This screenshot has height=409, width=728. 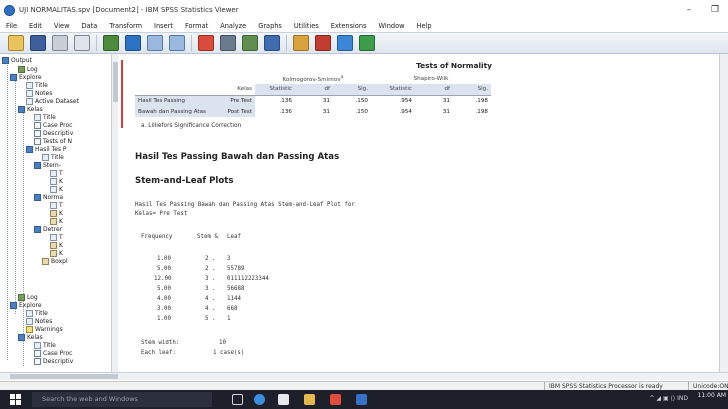 I want to click on title-icon, so click(x=45, y=157).